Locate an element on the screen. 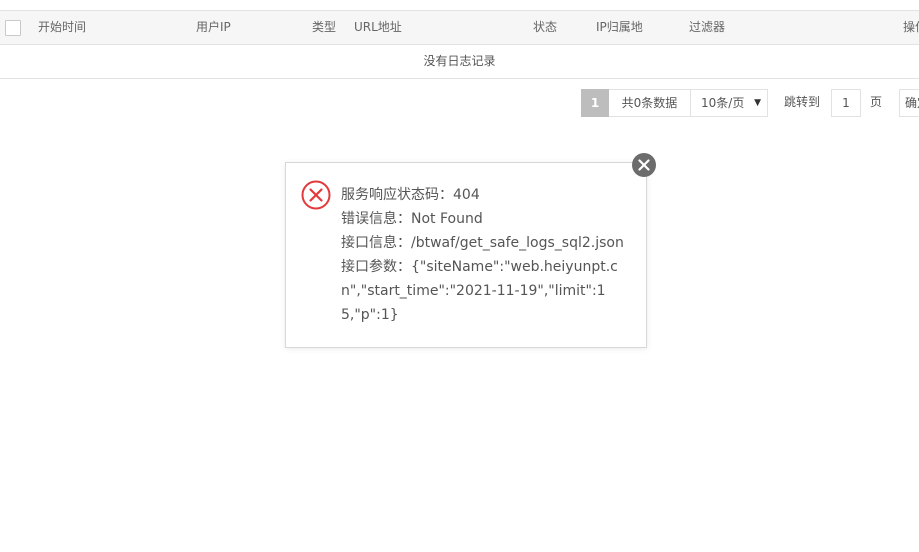  page-current: 1 is located at coordinates (595, 103).